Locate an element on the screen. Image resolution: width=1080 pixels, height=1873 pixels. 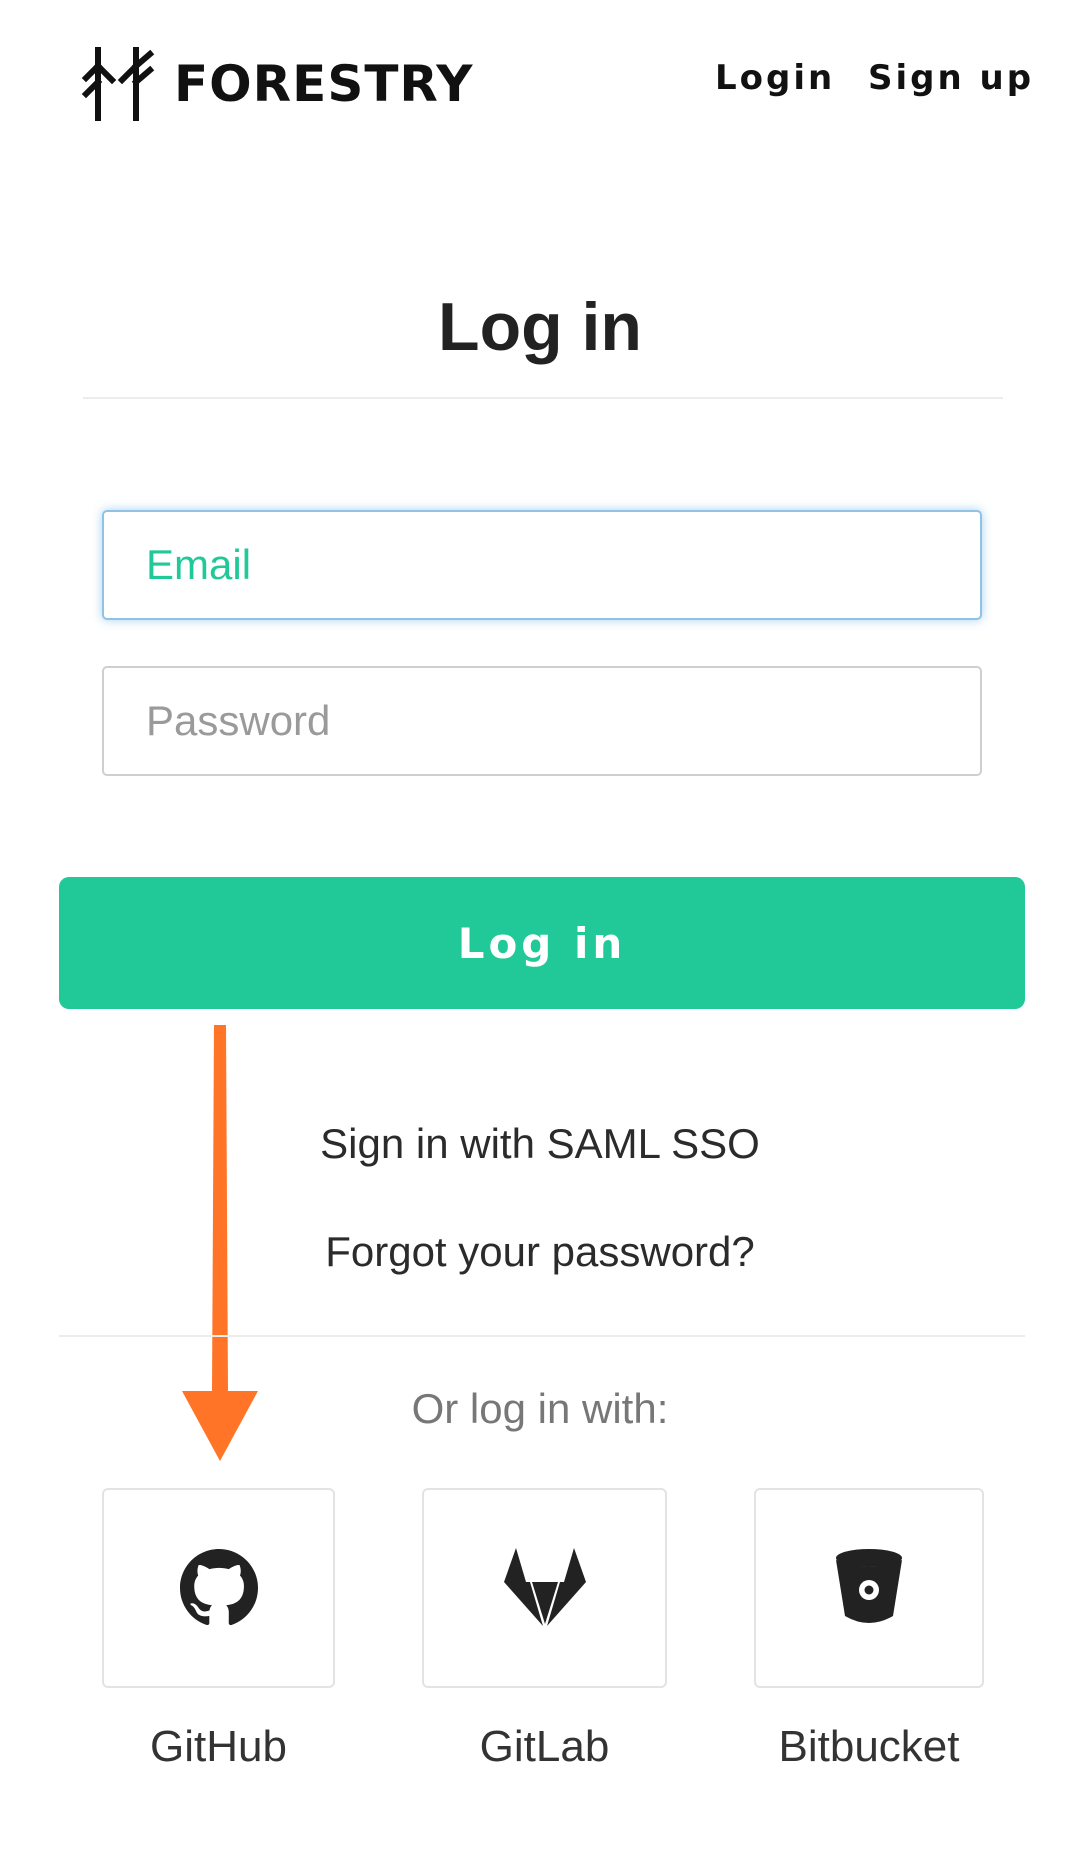
bitbucket-login-button is located at coordinates (869, 1588).